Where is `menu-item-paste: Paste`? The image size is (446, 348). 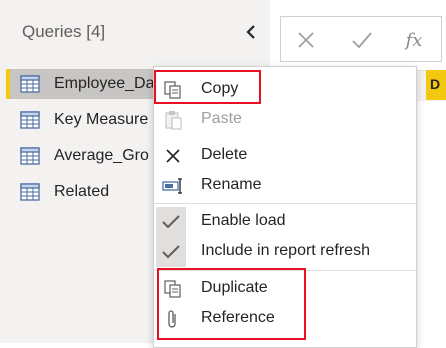 menu-item-paste: Paste is located at coordinates (285, 120).